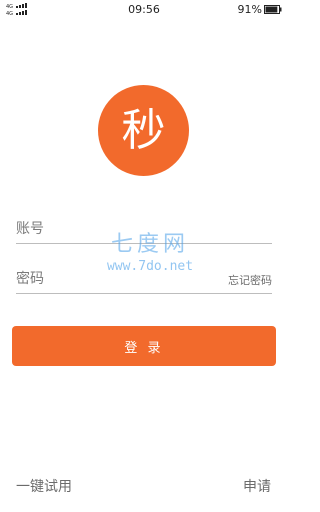  What do you see at coordinates (144, 243) in the screenshot?
I see `account-underline` at bounding box center [144, 243].